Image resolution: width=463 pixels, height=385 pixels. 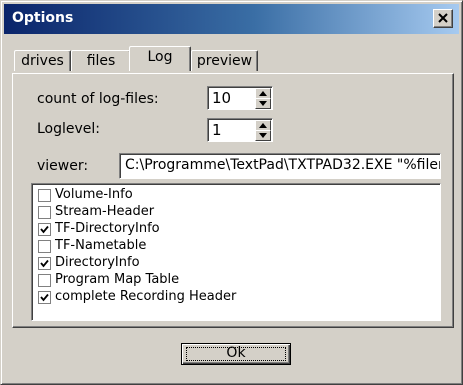 I want to click on tab-files: files, so click(x=101, y=60).